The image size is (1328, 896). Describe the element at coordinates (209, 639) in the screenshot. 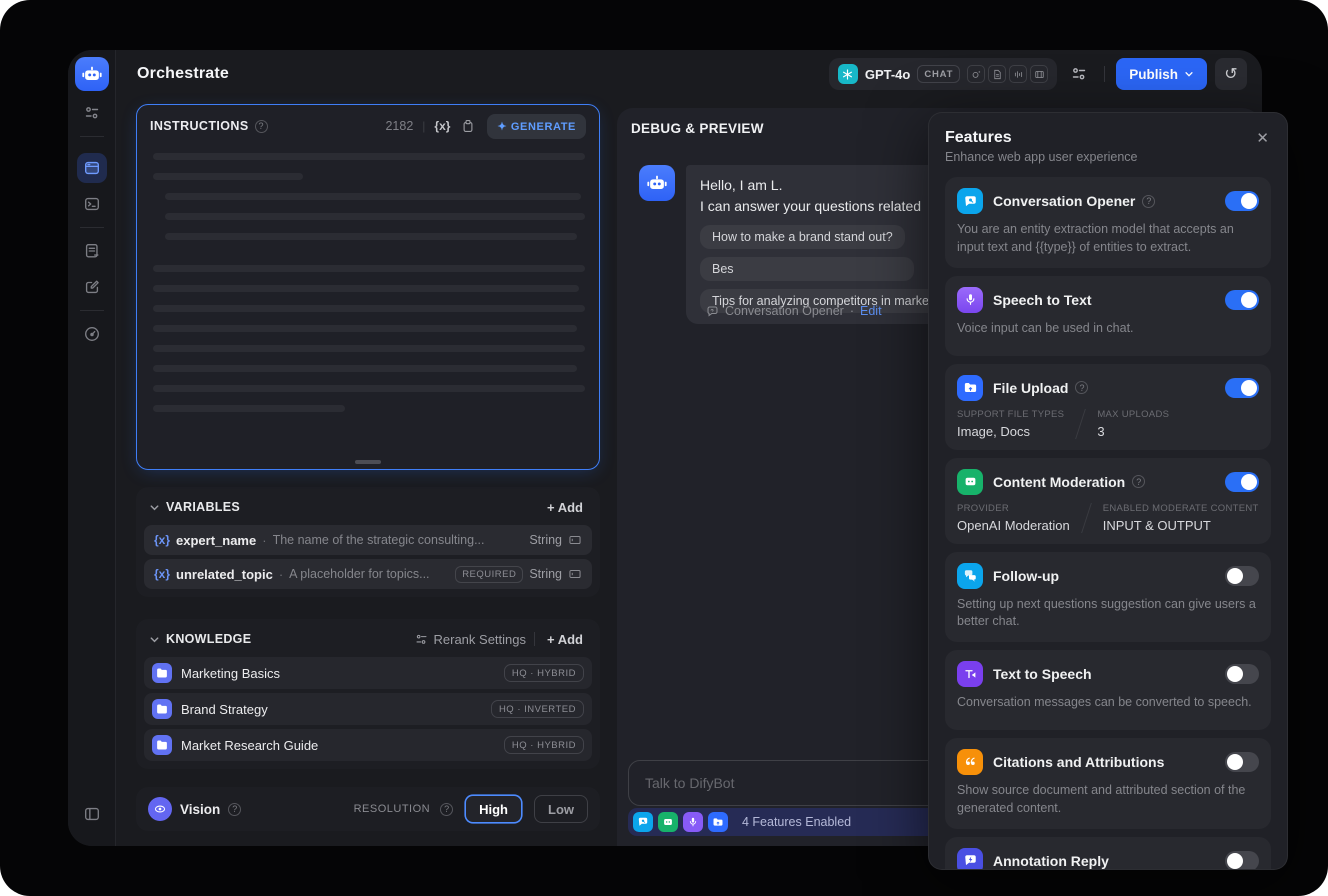

I see `knowledge-label: KNOWLEDGE` at that location.